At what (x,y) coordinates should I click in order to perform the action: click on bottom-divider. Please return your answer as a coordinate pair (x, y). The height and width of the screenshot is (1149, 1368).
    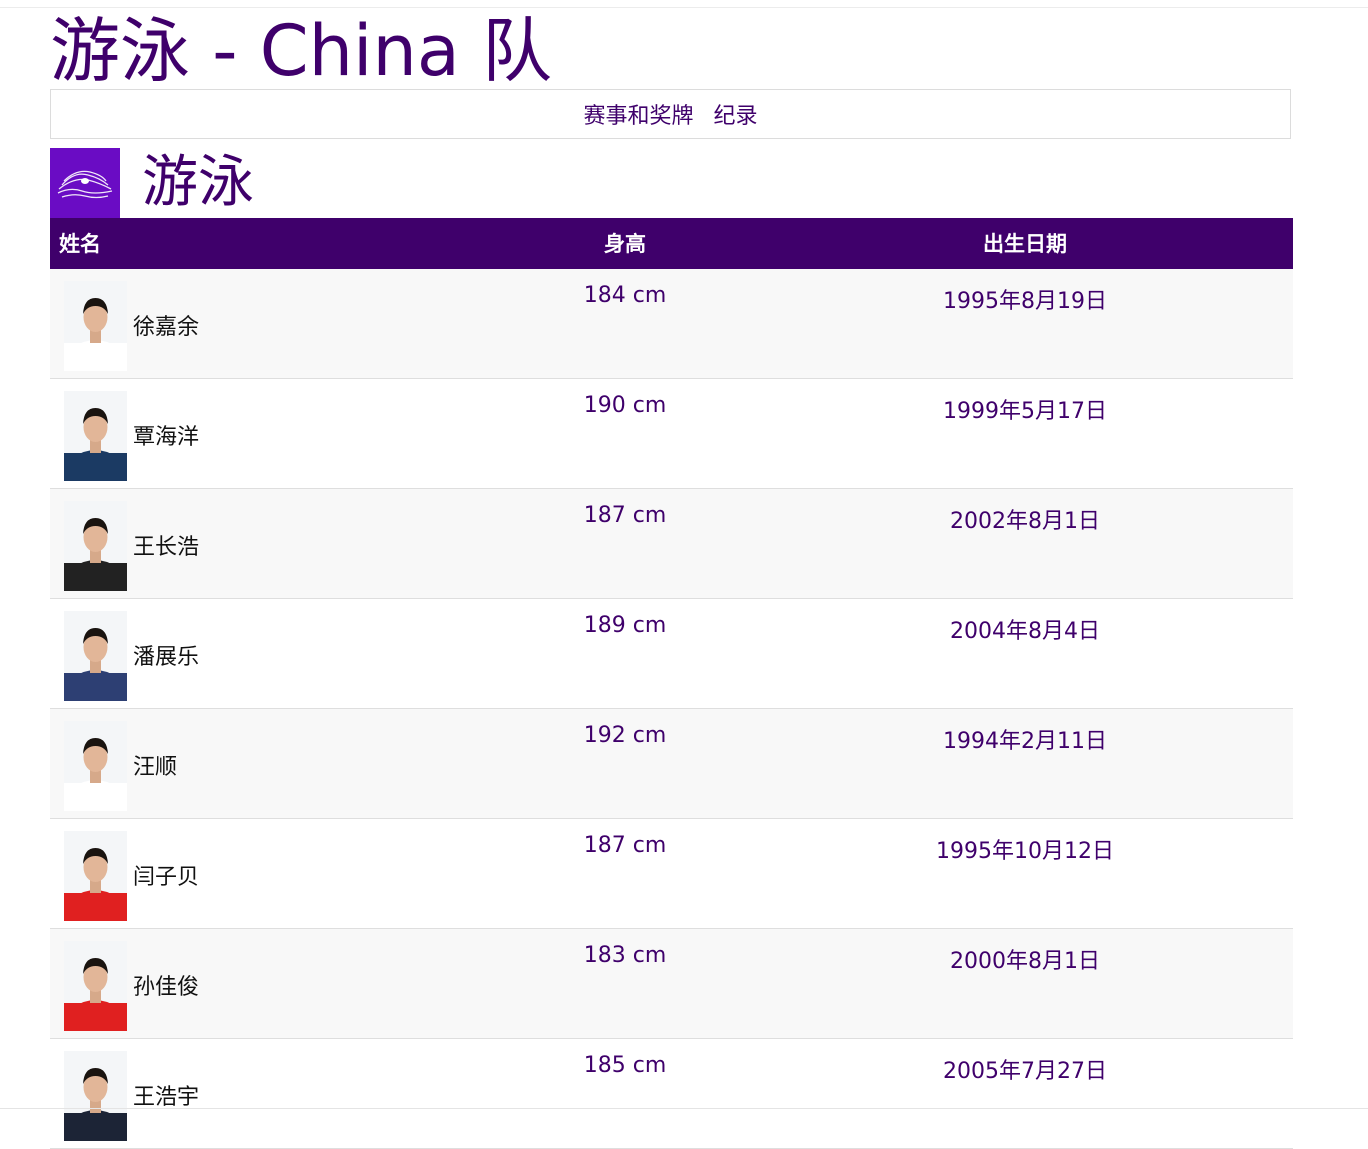
    Looking at the image, I should click on (684, 1108).